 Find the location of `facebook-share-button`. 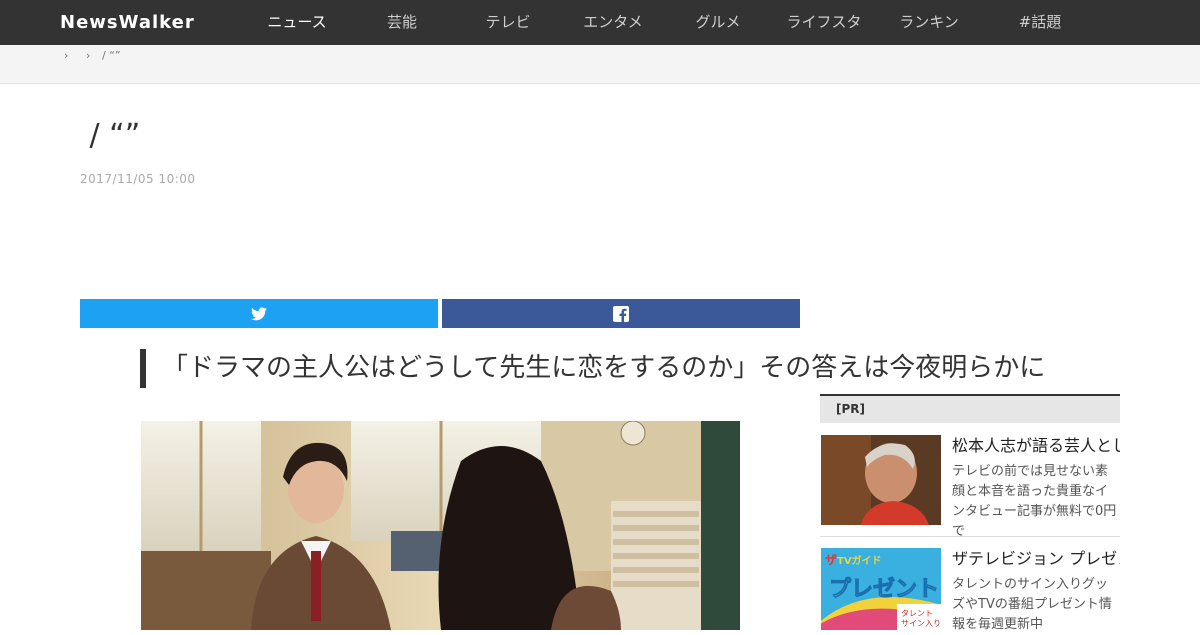

facebook-share-button is located at coordinates (621, 313).